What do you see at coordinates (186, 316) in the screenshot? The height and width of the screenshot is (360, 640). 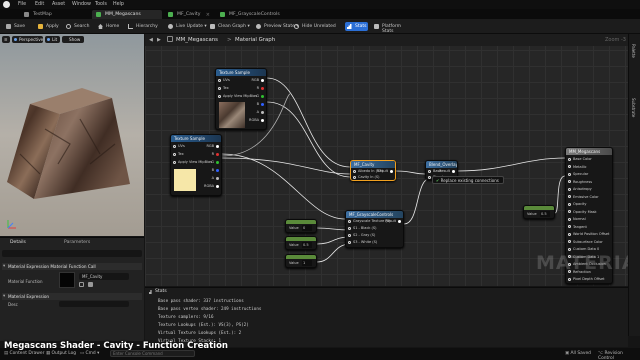 I see `stats-line: Texture samplers: 9/16` at bounding box center [186, 316].